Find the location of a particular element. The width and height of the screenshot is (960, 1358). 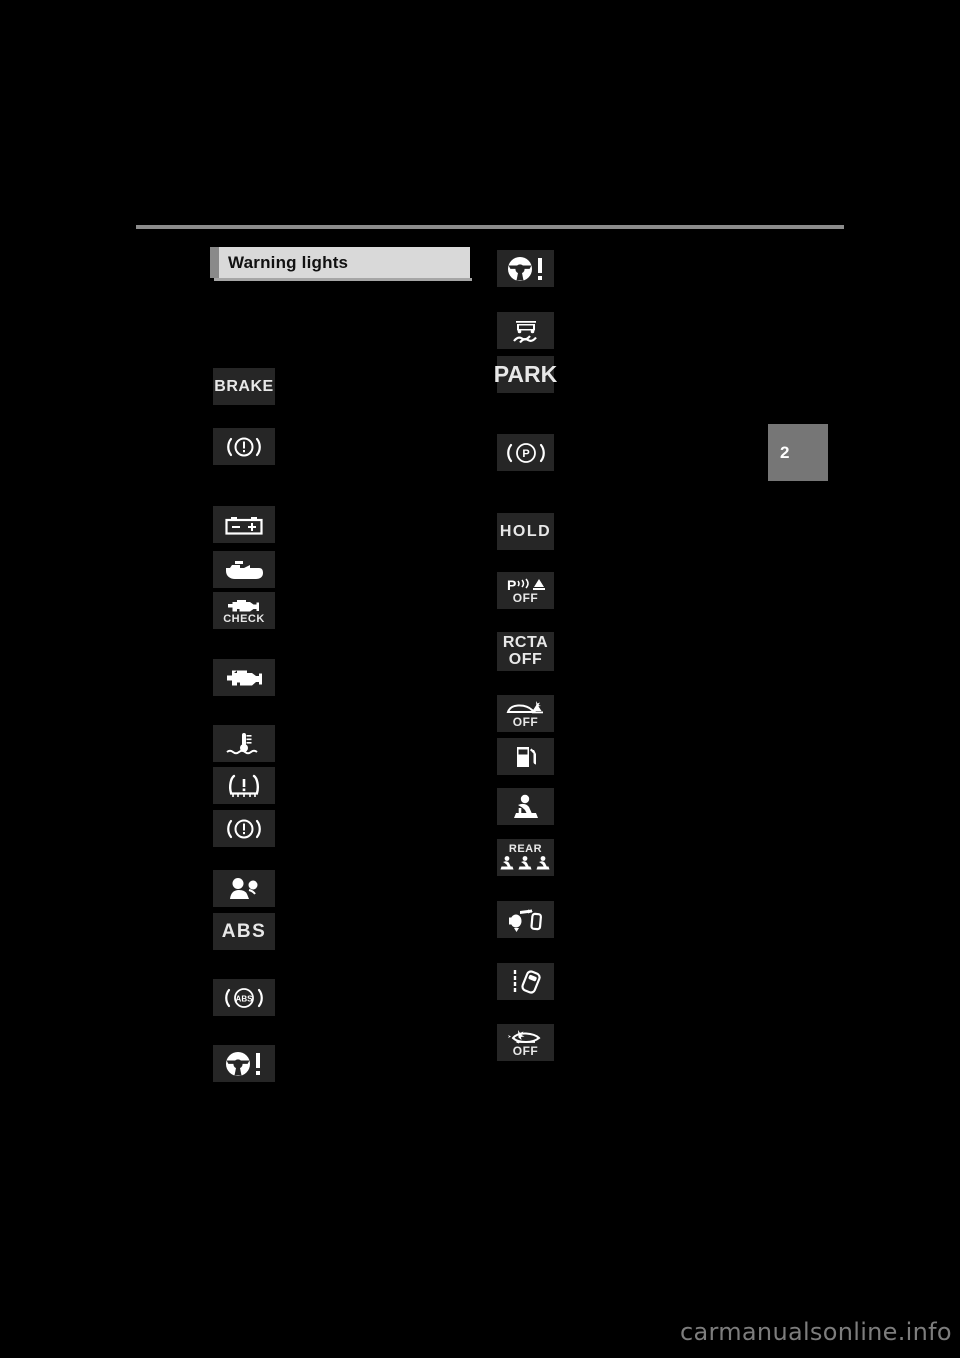

pcs-off-svg-icon is located at coordinates (526, 1037).